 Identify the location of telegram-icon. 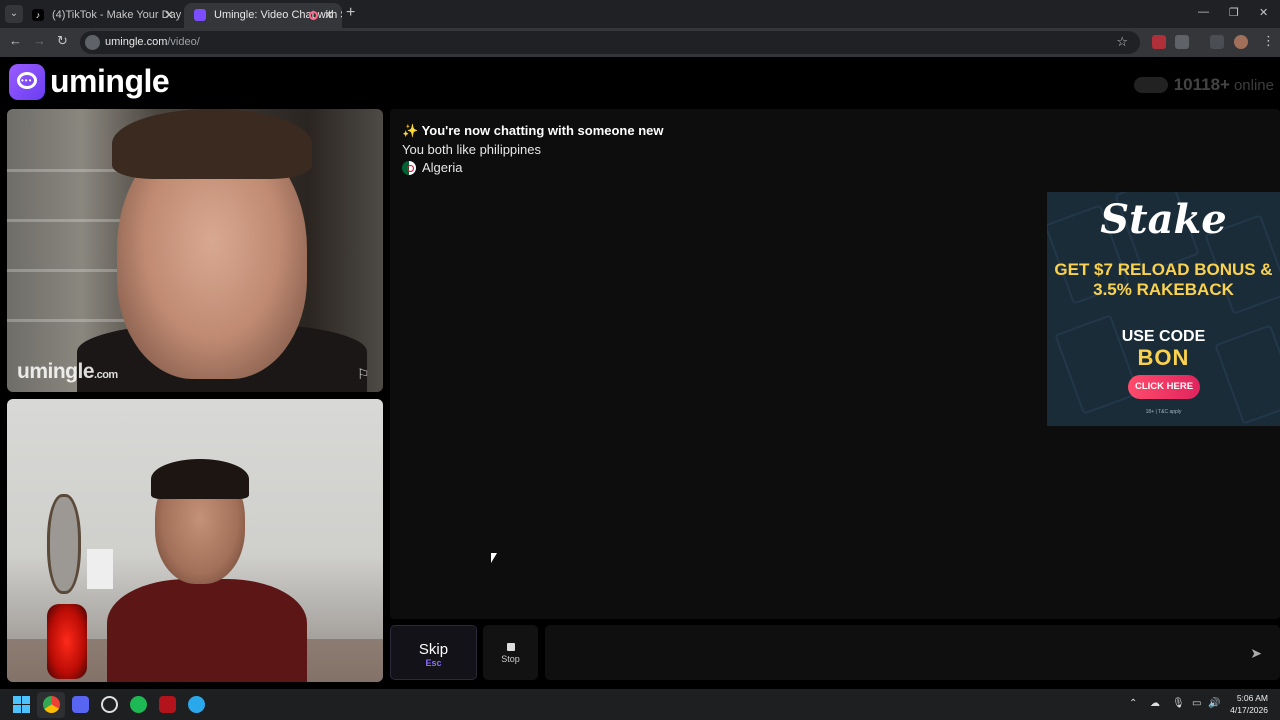
(196, 704).